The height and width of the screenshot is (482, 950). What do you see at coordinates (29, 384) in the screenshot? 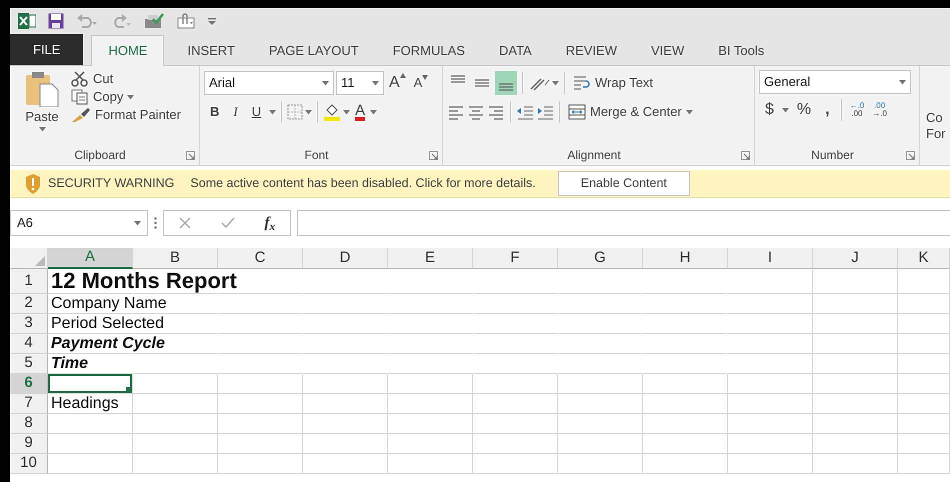
I see `row-header: 6` at bounding box center [29, 384].